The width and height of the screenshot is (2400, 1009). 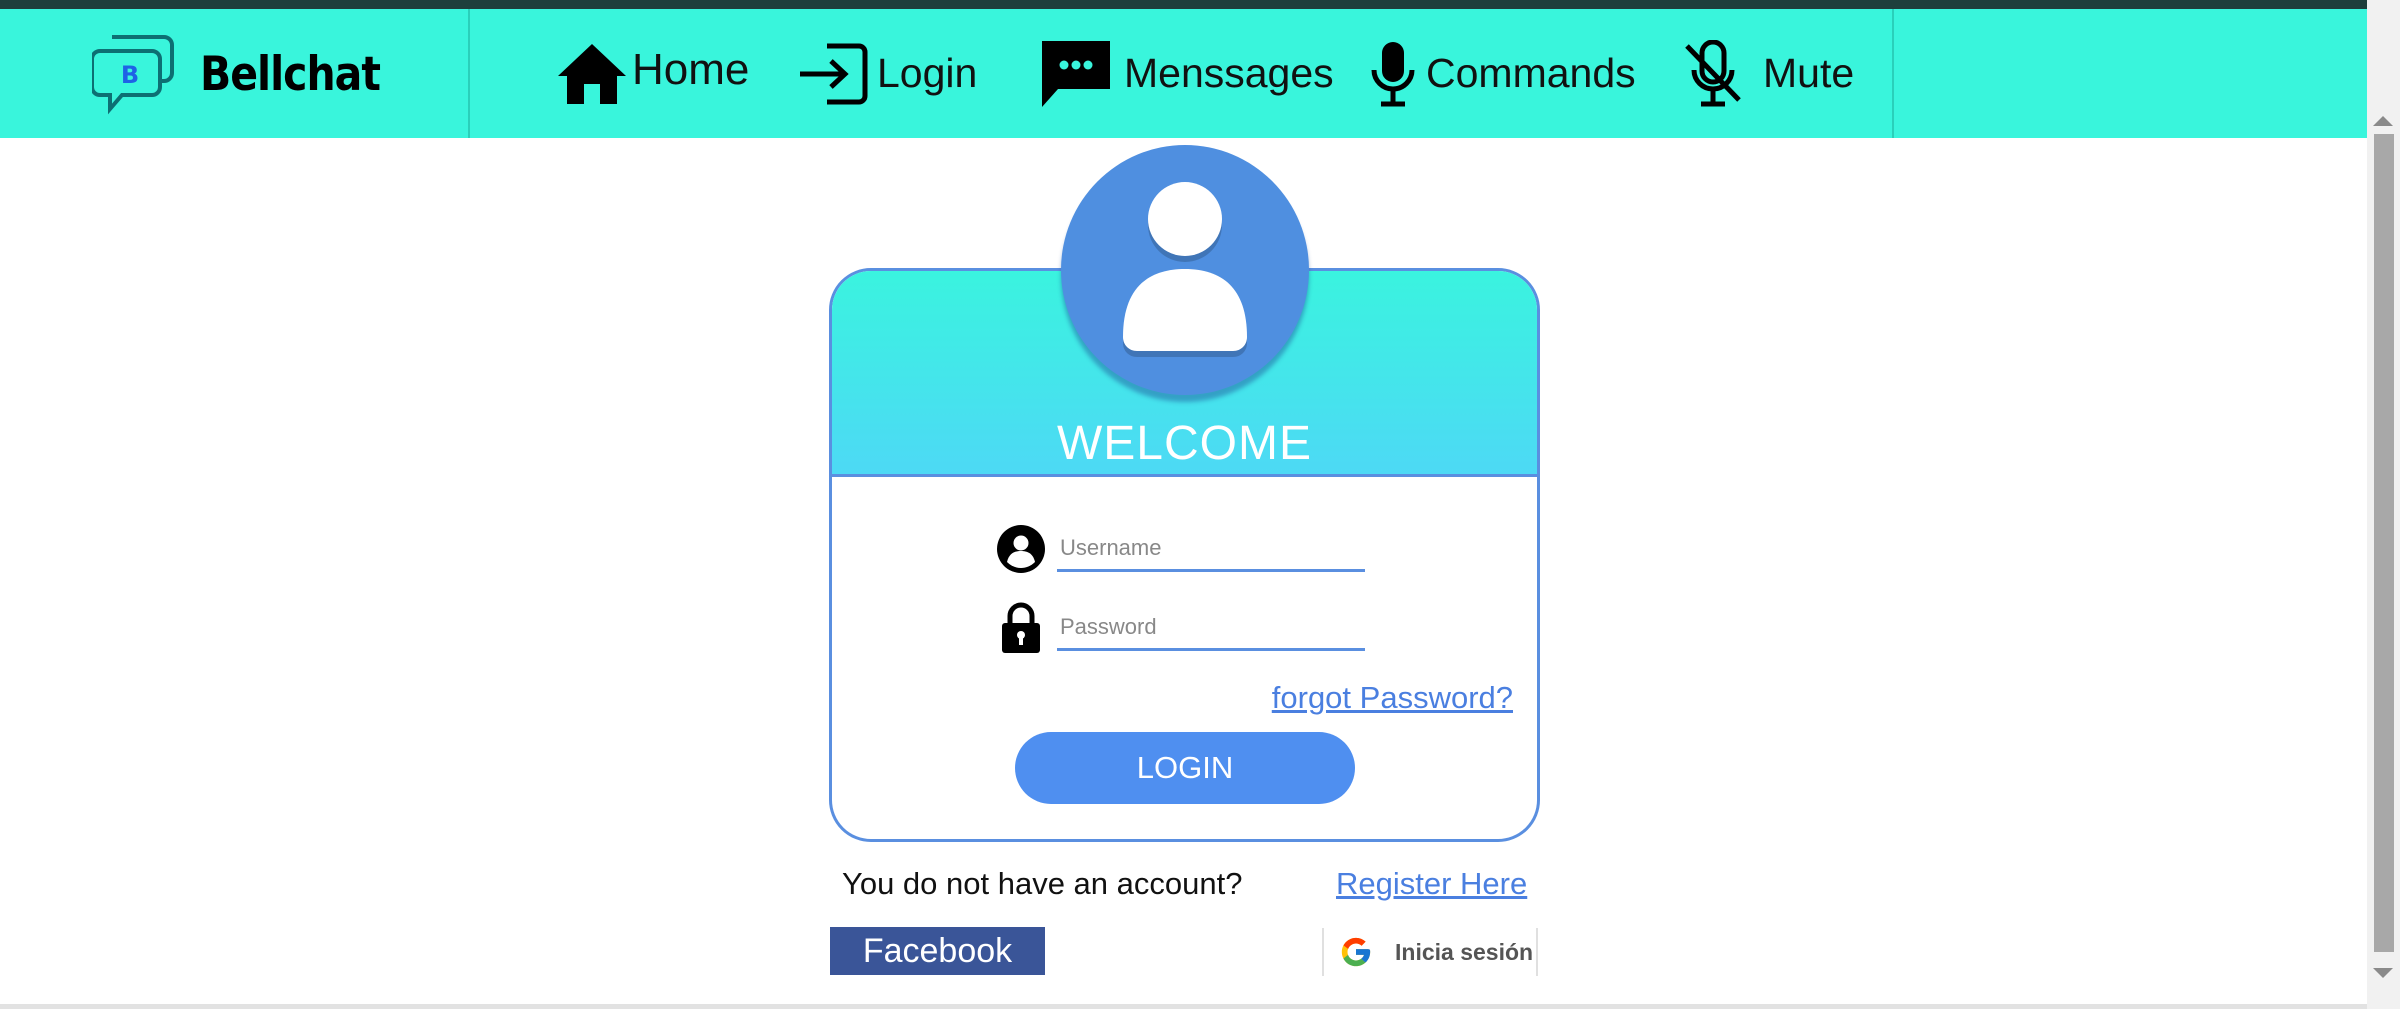 I want to click on google-signin-label: Inicia sesión, so click(x=1464, y=951).